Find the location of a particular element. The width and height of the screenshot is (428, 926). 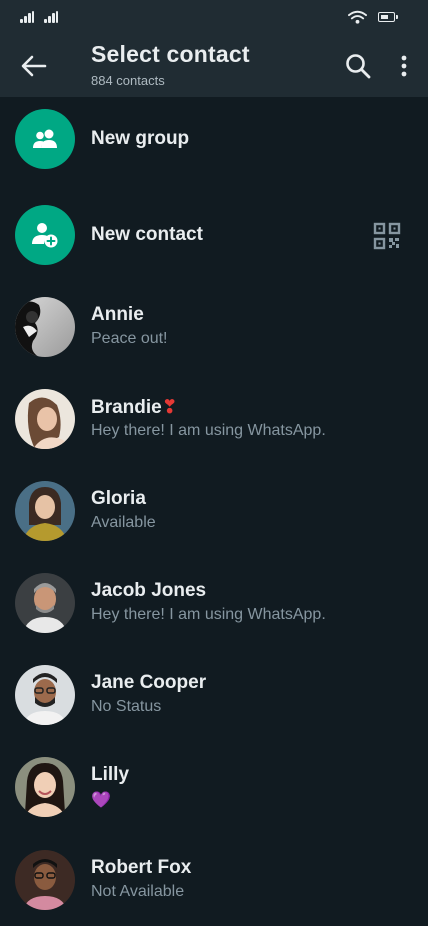

arrow-left-icon is located at coordinates (34, 66).